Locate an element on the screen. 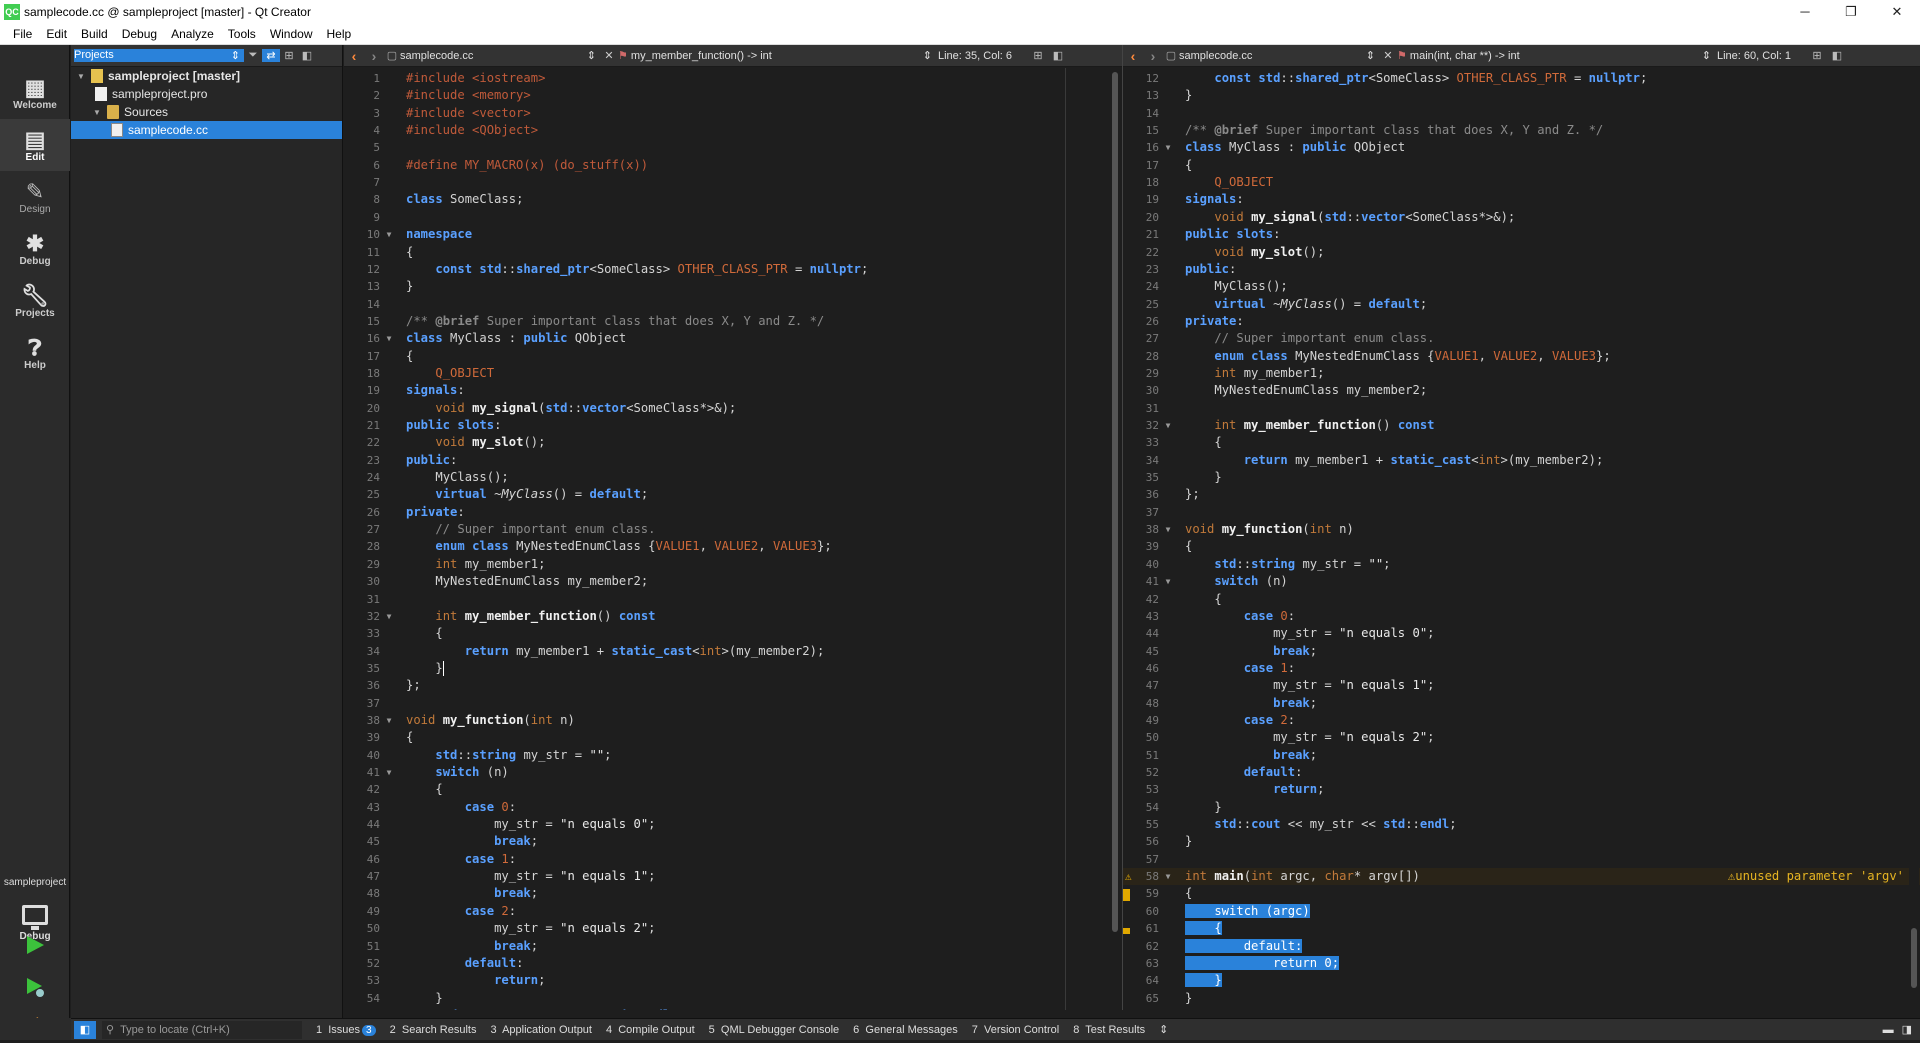  code-line: 32 ▼ int my_member_function() const is located at coordinates (1521, 425).